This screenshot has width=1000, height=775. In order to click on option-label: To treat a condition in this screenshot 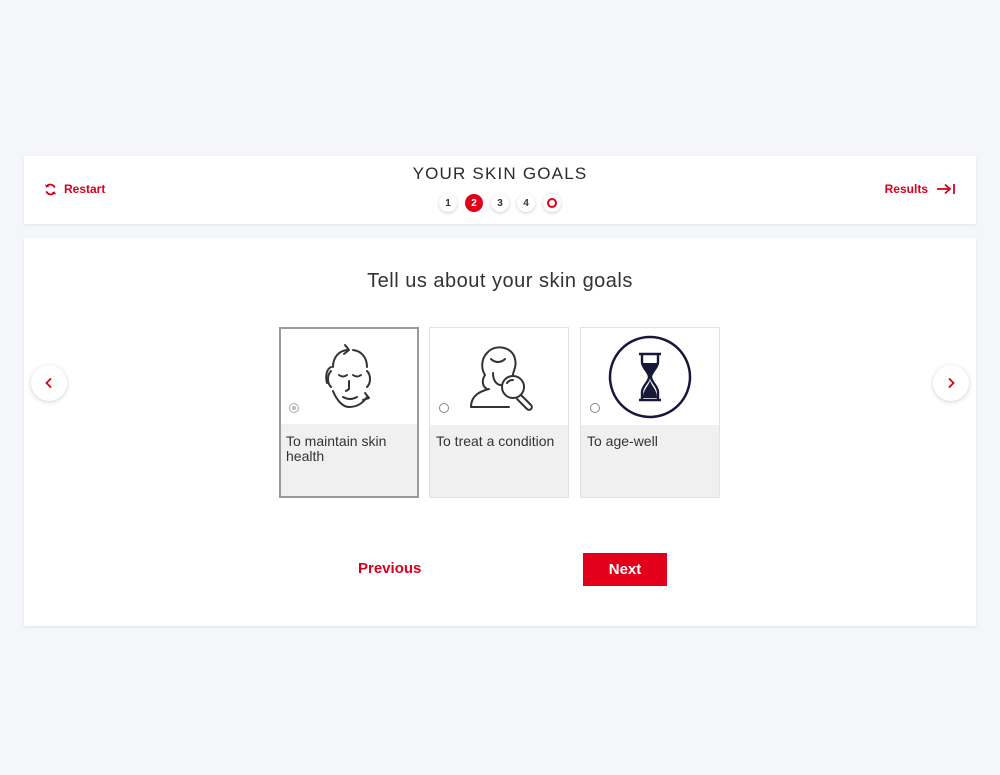, I will do `click(495, 441)`.